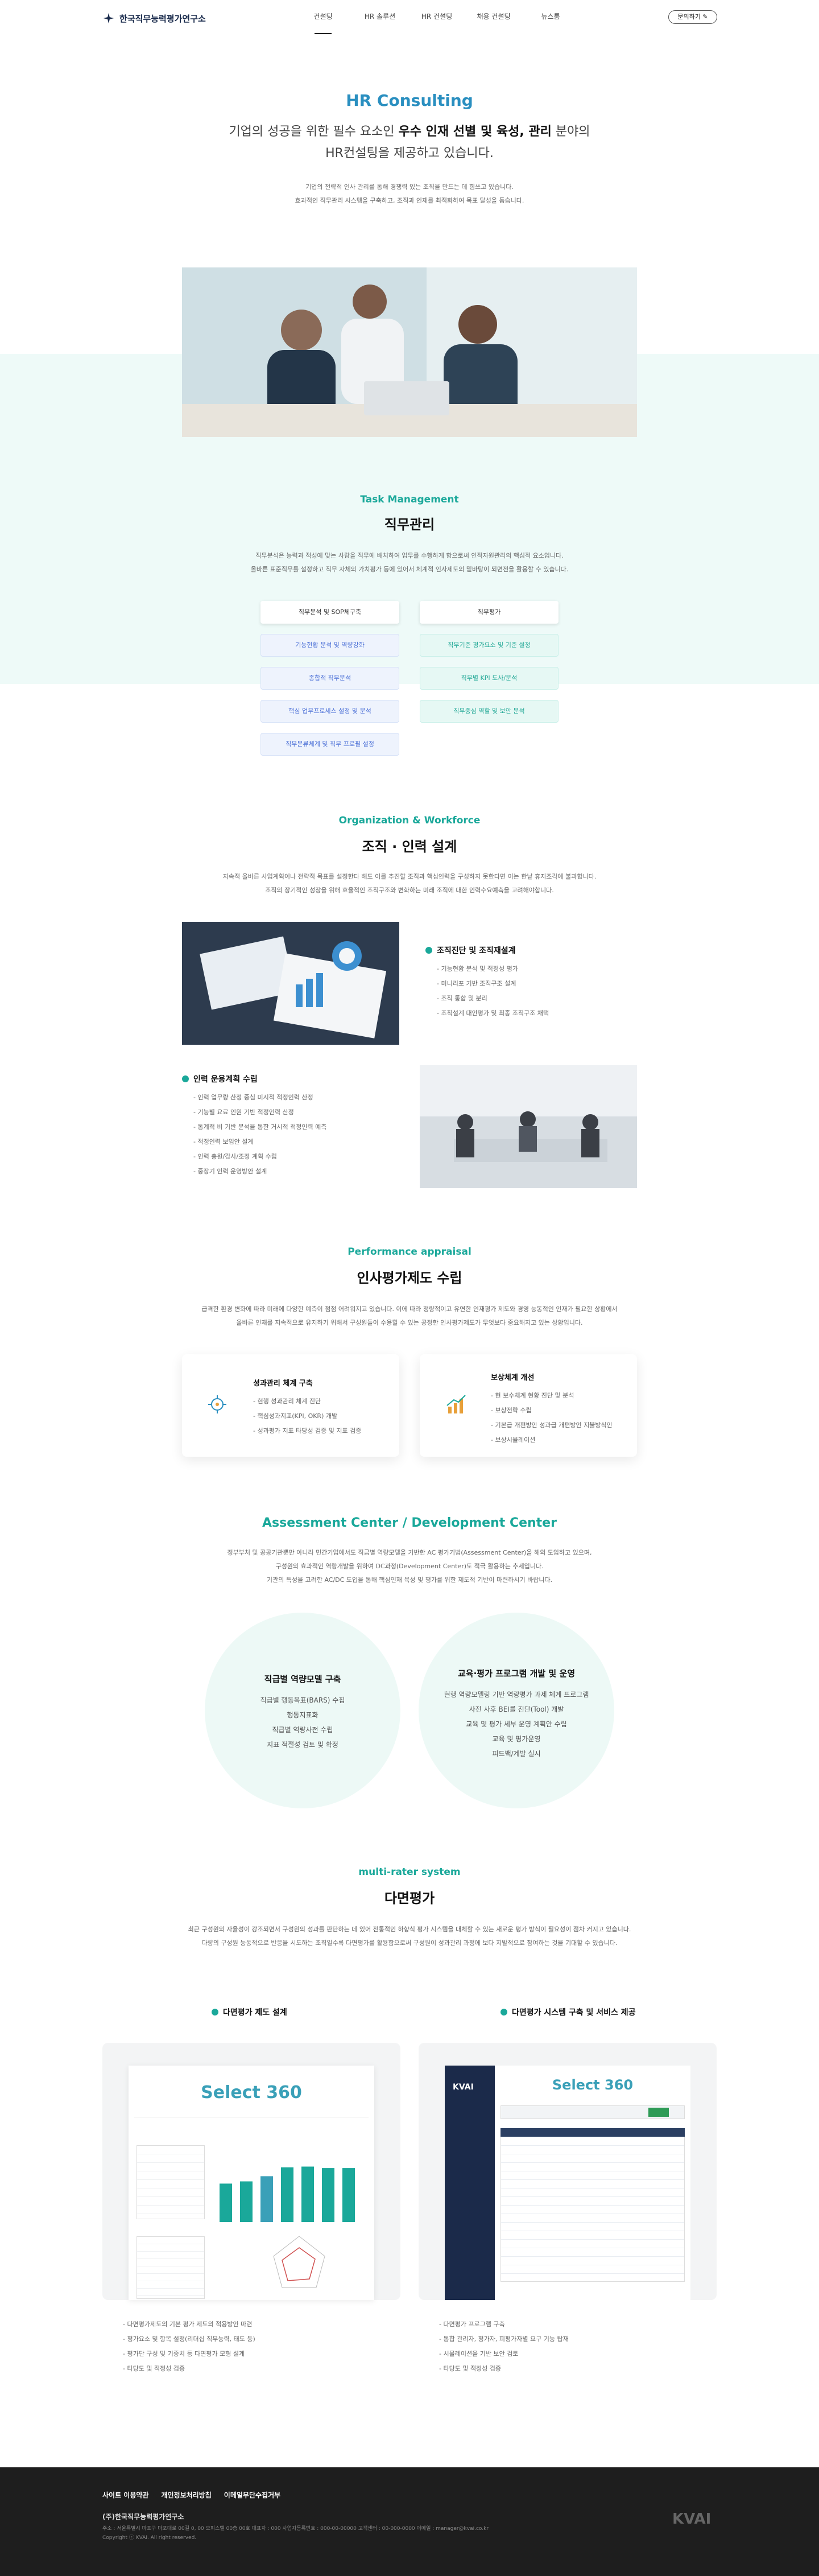 The height and width of the screenshot is (2576, 819). What do you see at coordinates (528, 1126) in the screenshot?
I see `boardroom-illustration` at bounding box center [528, 1126].